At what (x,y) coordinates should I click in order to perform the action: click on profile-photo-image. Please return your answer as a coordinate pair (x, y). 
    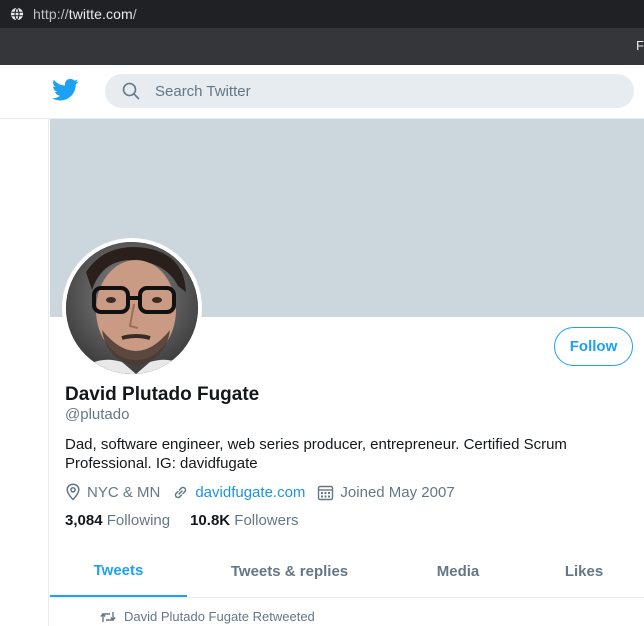
    Looking at the image, I should click on (132, 308).